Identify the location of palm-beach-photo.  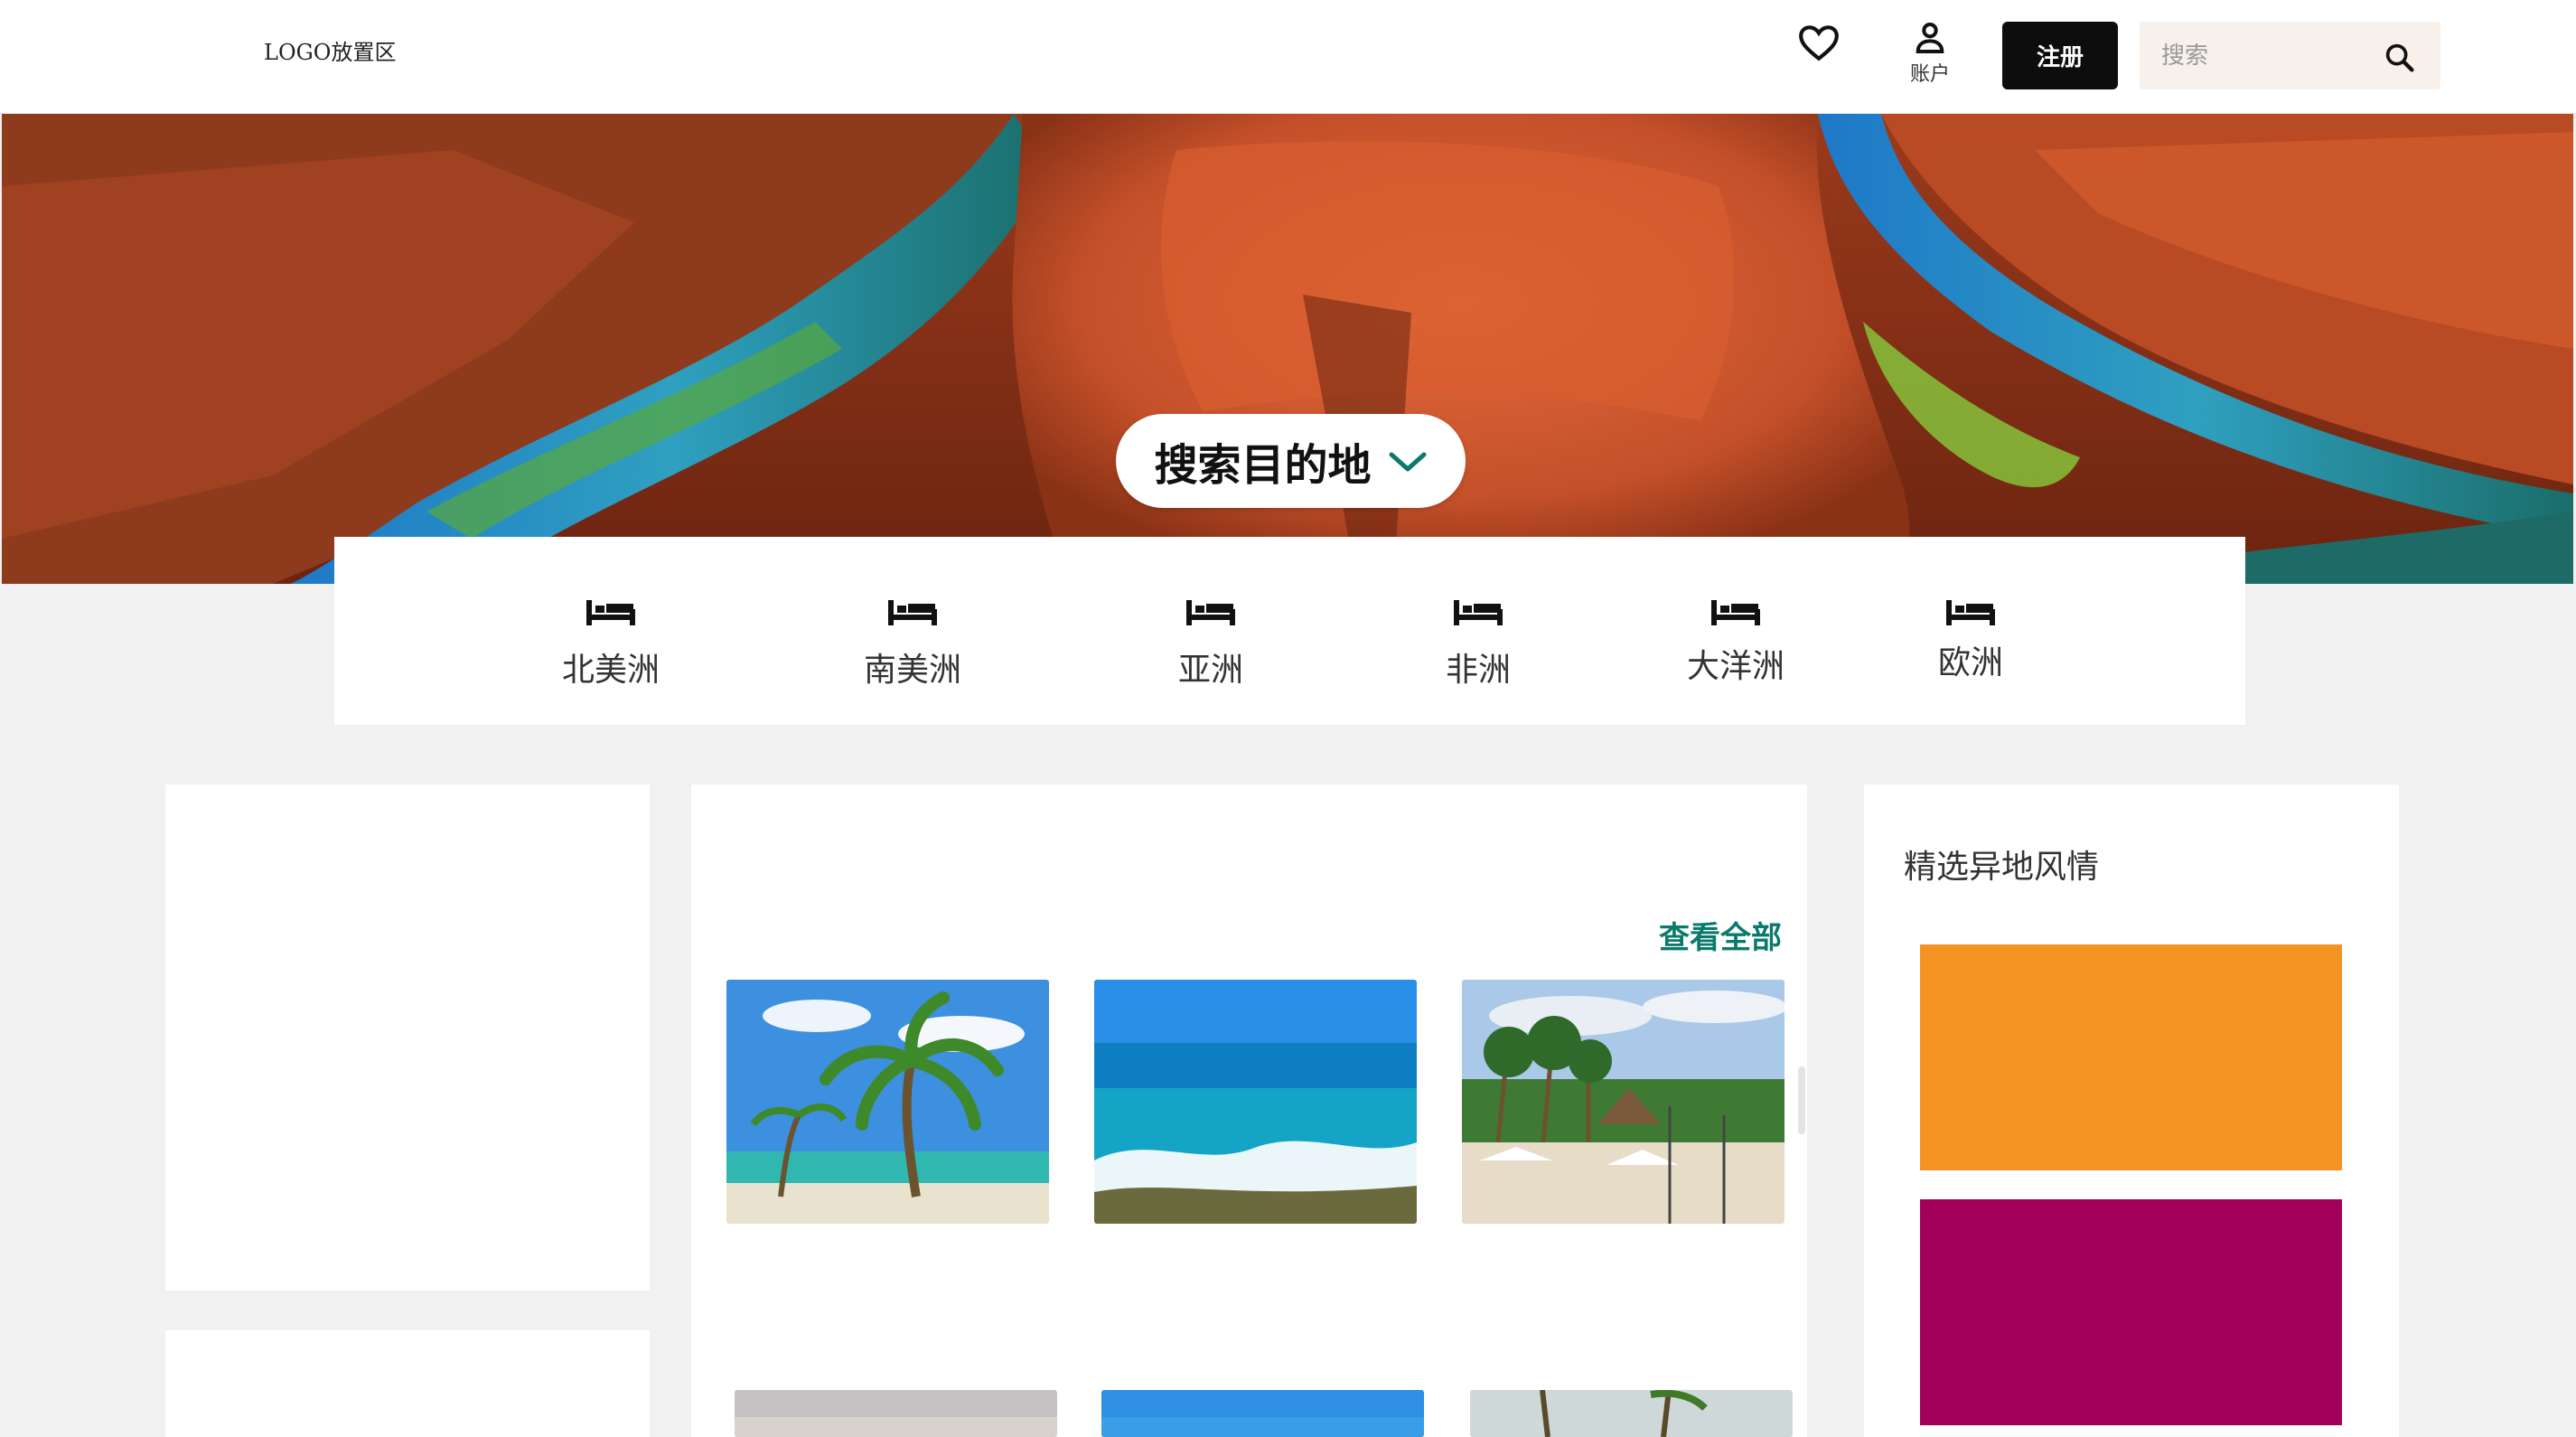
(887, 1102).